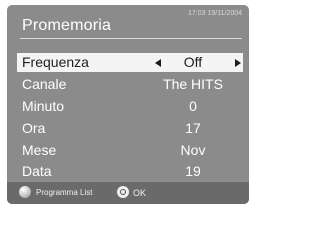  Describe the element at coordinates (238, 63) in the screenshot. I see `arrow-right-icon` at that location.